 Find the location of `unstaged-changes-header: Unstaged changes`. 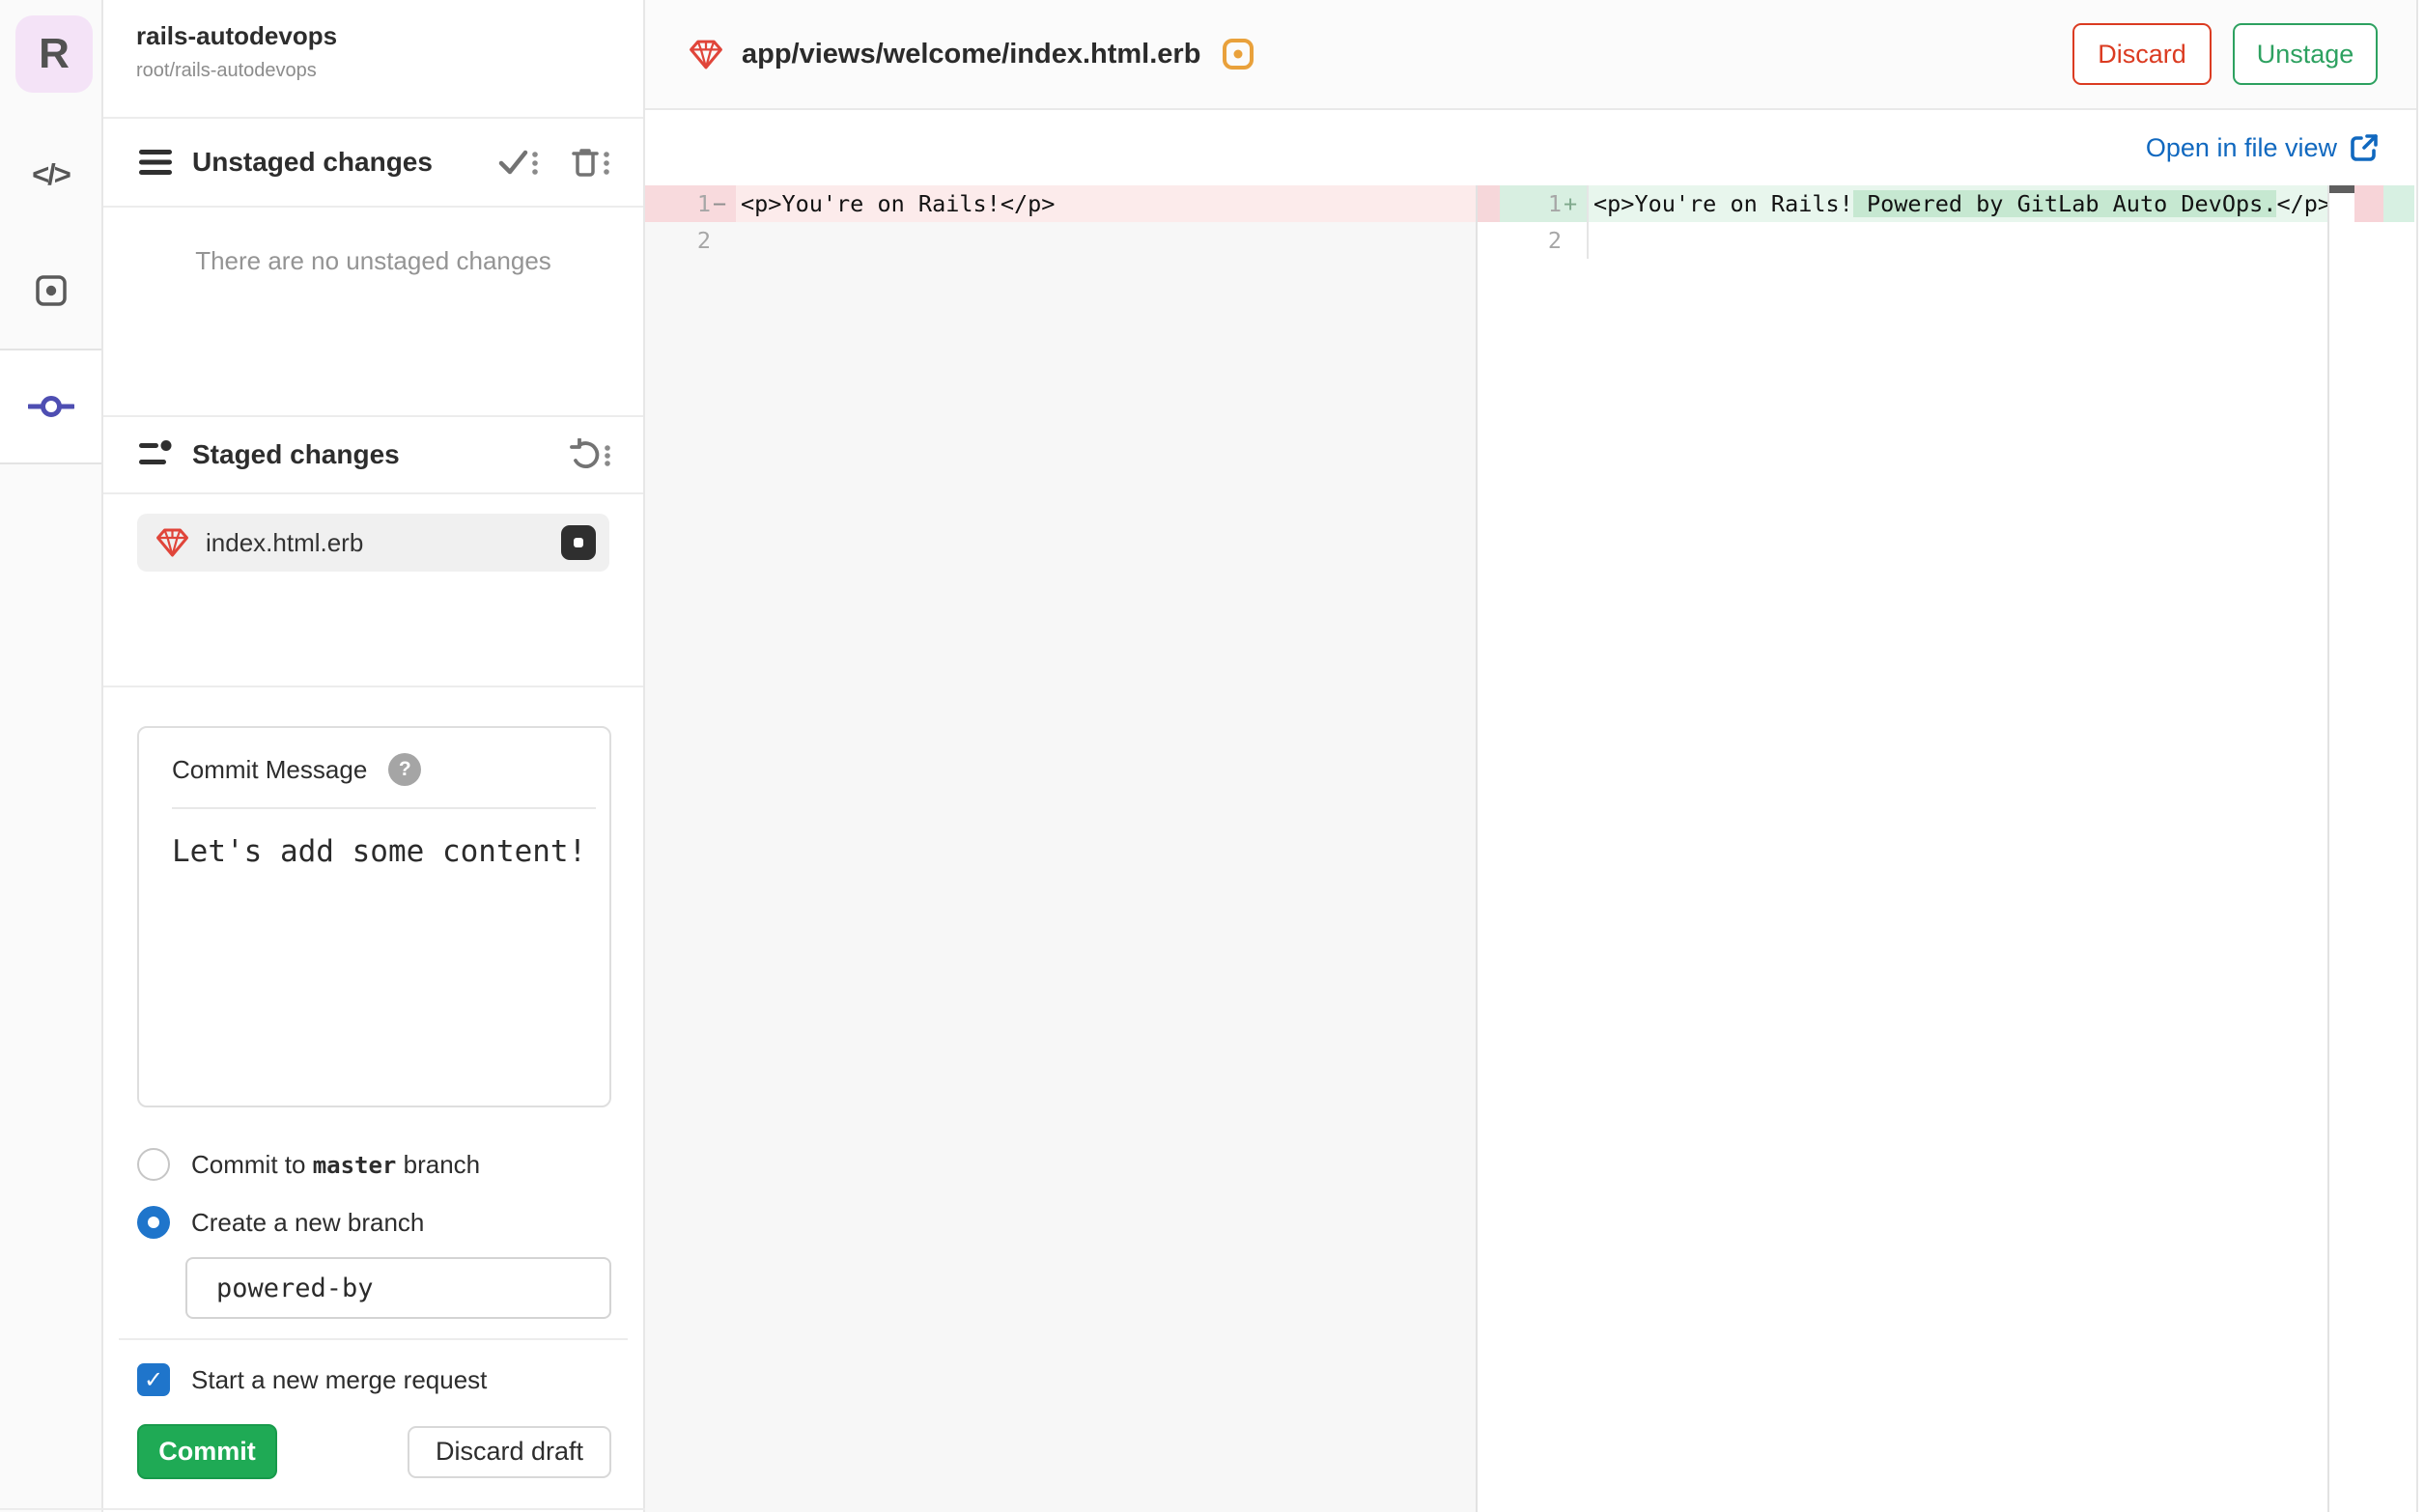

unstaged-changes-header: Unstaged changes is located at coordinates (373, 164).